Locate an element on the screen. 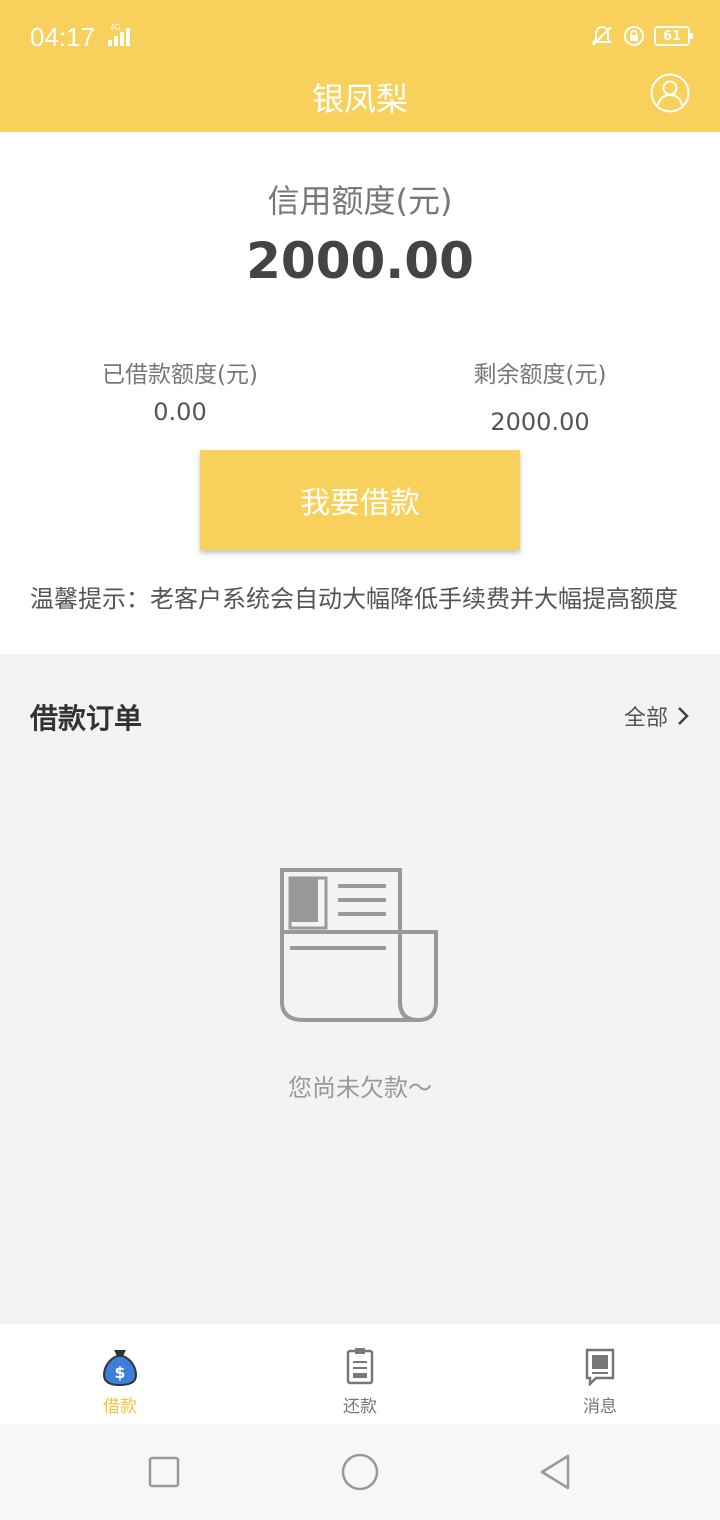  tab-messages: 消息 is located at coordinates (600, 1374).